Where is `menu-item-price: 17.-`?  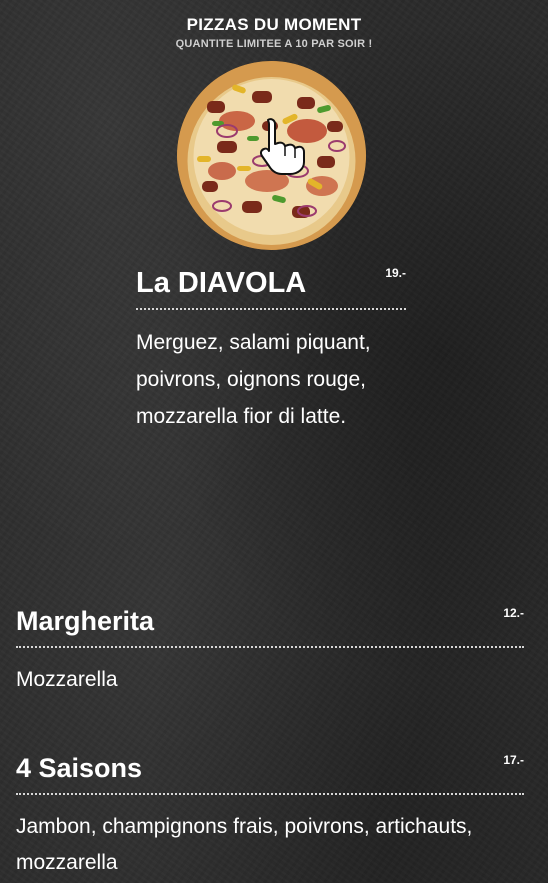 menu-item-price: 17.- is located at coordinates (513, 760).